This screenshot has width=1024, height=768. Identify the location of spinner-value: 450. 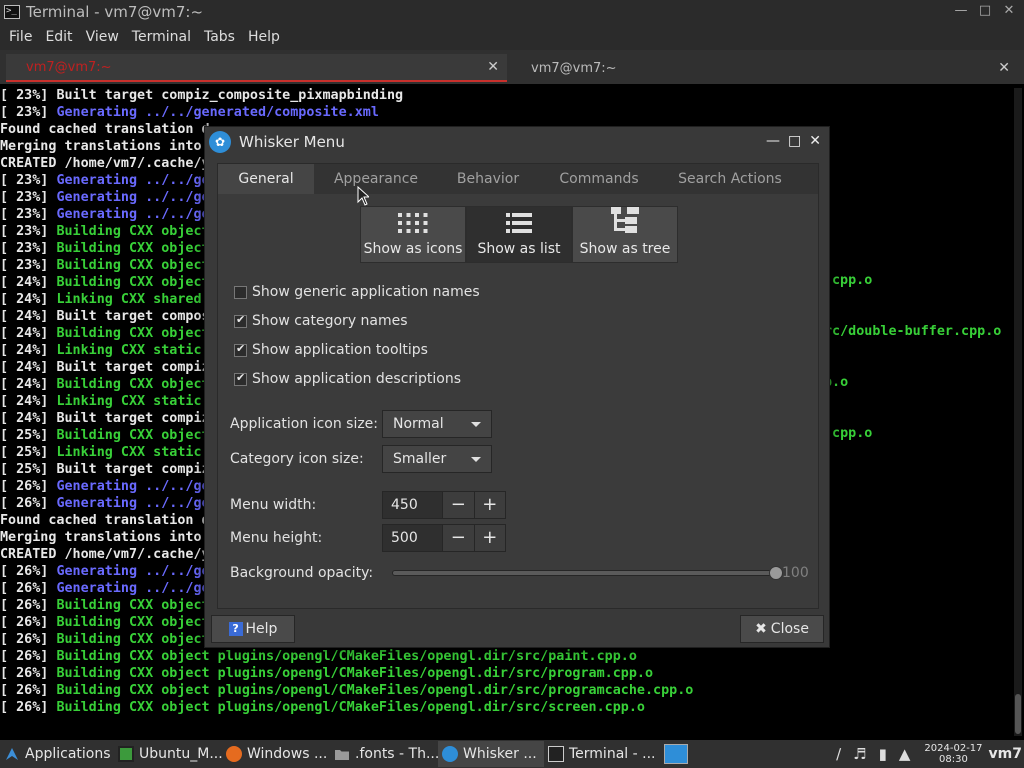
(412, 505).